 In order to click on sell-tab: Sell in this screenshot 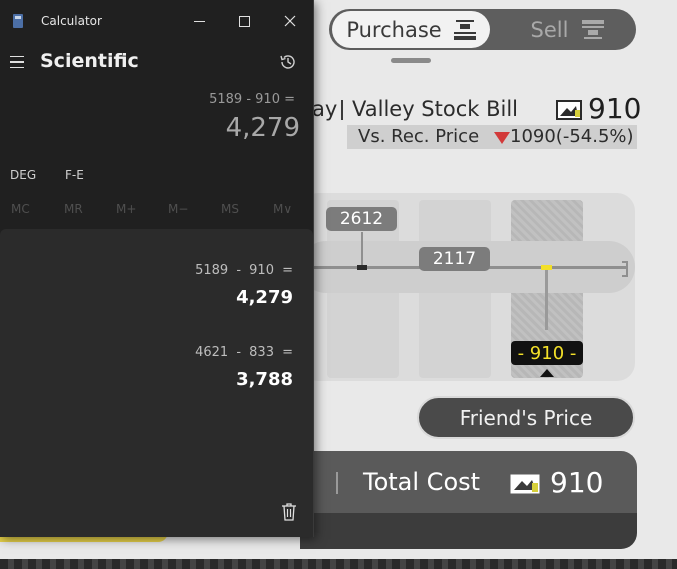, I will do `click(567, 29)`.